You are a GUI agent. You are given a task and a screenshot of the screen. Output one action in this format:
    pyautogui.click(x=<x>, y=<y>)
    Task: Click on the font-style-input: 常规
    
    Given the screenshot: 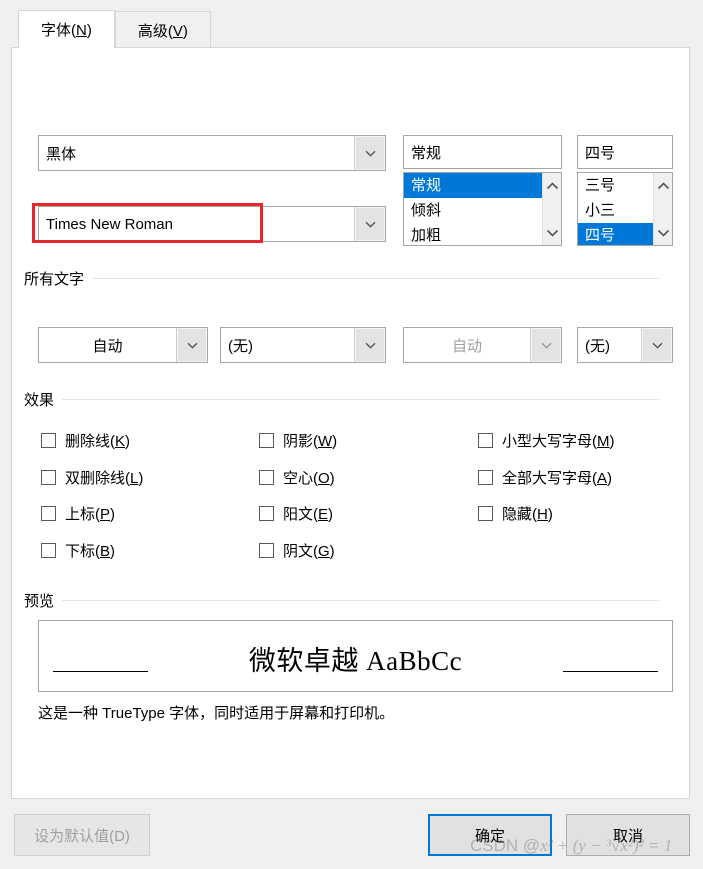 What is the action you would take?
    pyautogui.click(x=482, y=152)
    